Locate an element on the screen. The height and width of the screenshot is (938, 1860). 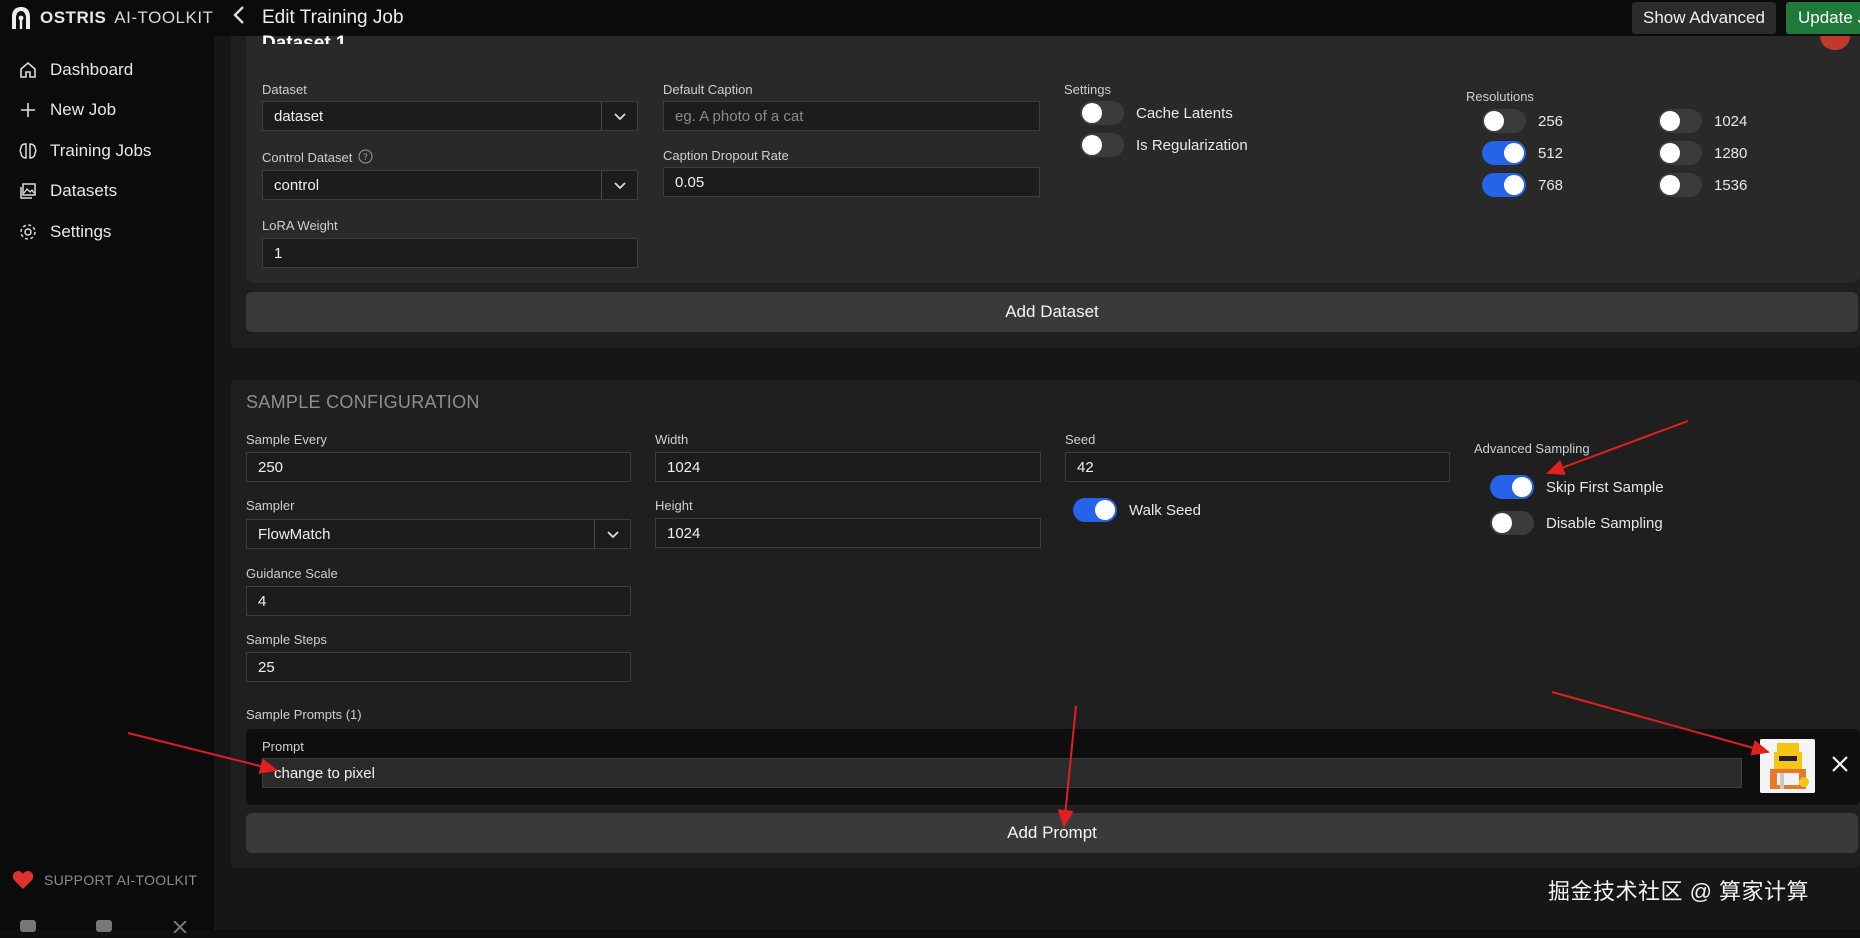
sample-every-label: Sample Every is located at coordinates (286, 439).